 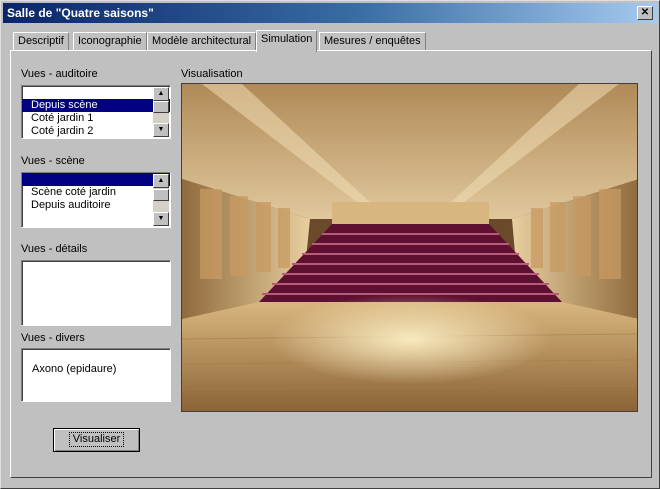 I want to click on list-item: Scène coté jardin, so click(x=96, y=192).